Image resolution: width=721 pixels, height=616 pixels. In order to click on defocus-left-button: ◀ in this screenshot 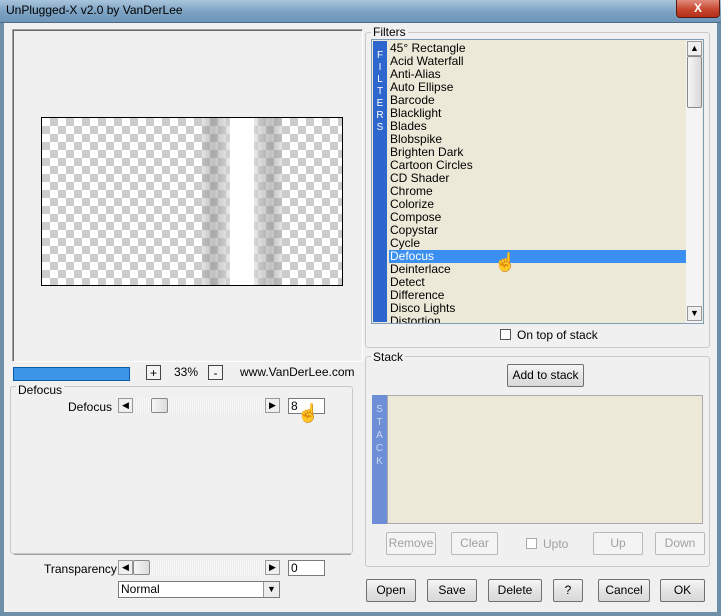, I will do `click(125, 405)`.